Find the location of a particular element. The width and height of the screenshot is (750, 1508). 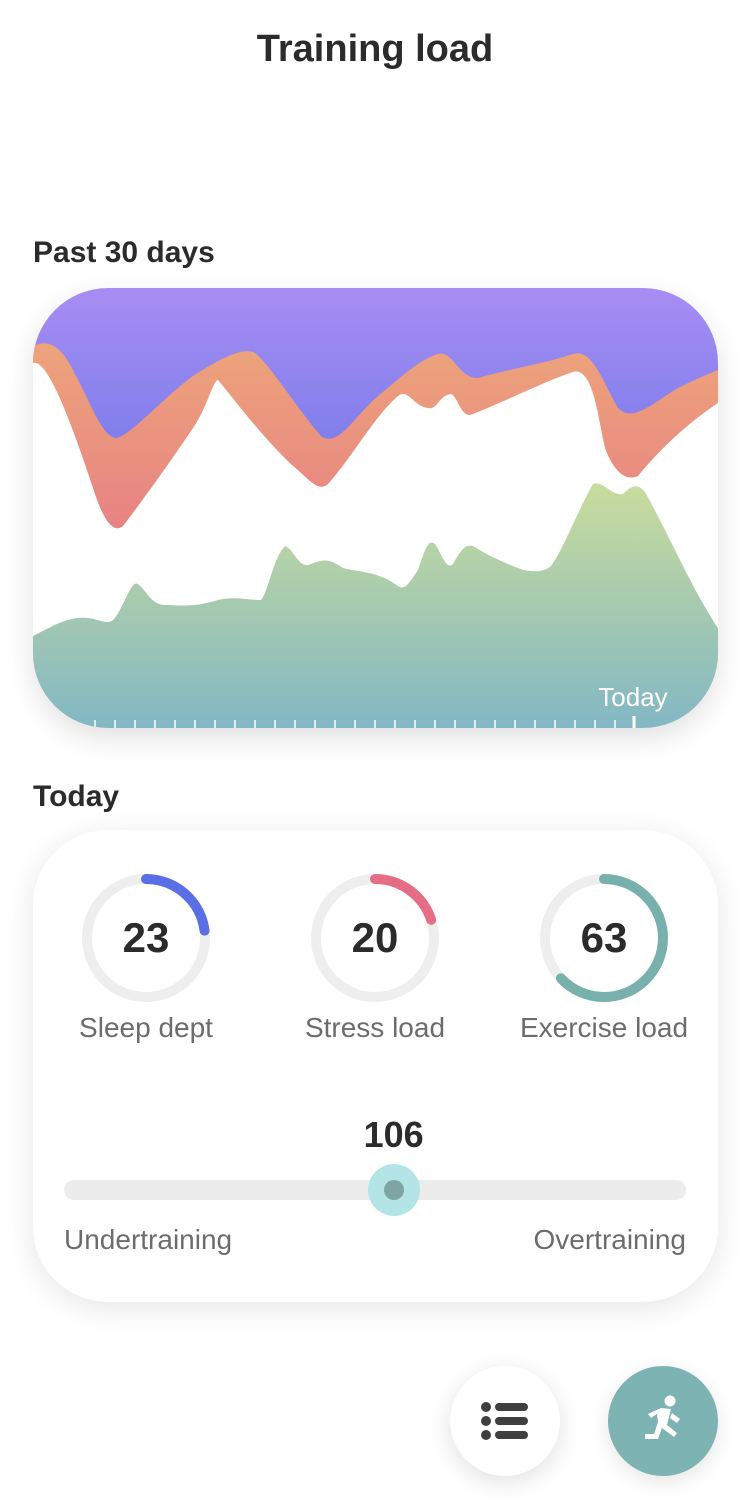

exercise-load-value: 63 is located at coordinates (604, 937).